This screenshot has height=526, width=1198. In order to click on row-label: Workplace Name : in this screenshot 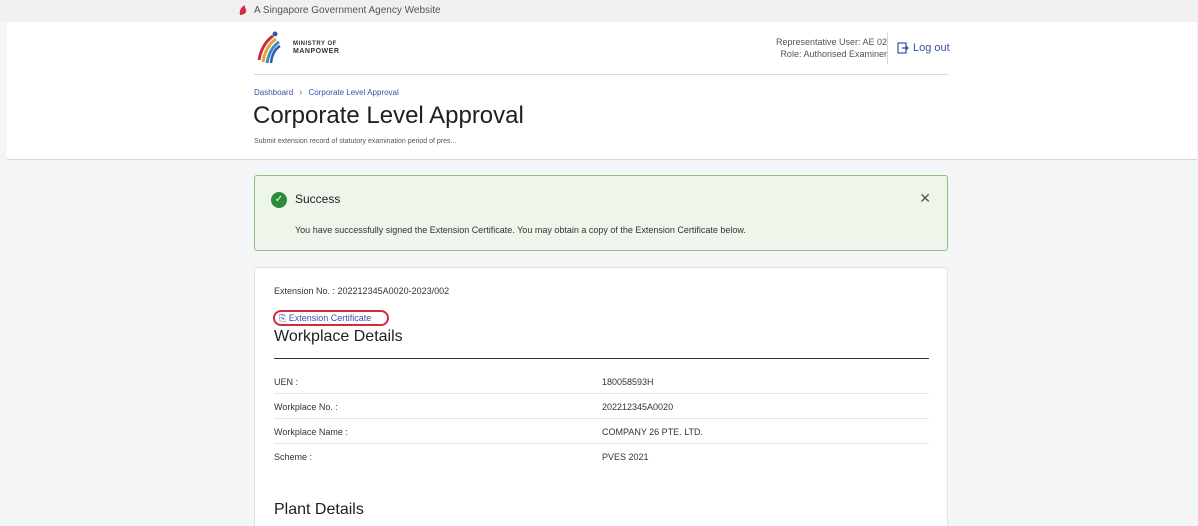, I will do `click(311, 432)`.